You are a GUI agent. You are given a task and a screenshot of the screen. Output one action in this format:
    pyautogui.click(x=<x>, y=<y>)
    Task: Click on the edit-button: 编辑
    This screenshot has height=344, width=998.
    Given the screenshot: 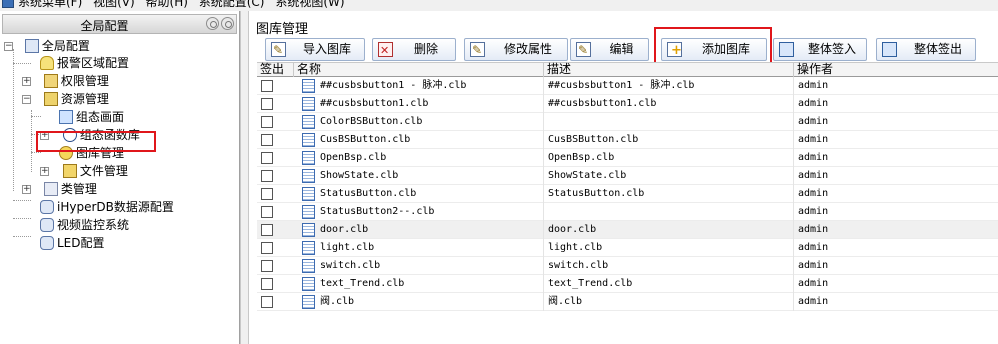 What is the action you would take?
    pyautogui.click(x=609, y=49)
    